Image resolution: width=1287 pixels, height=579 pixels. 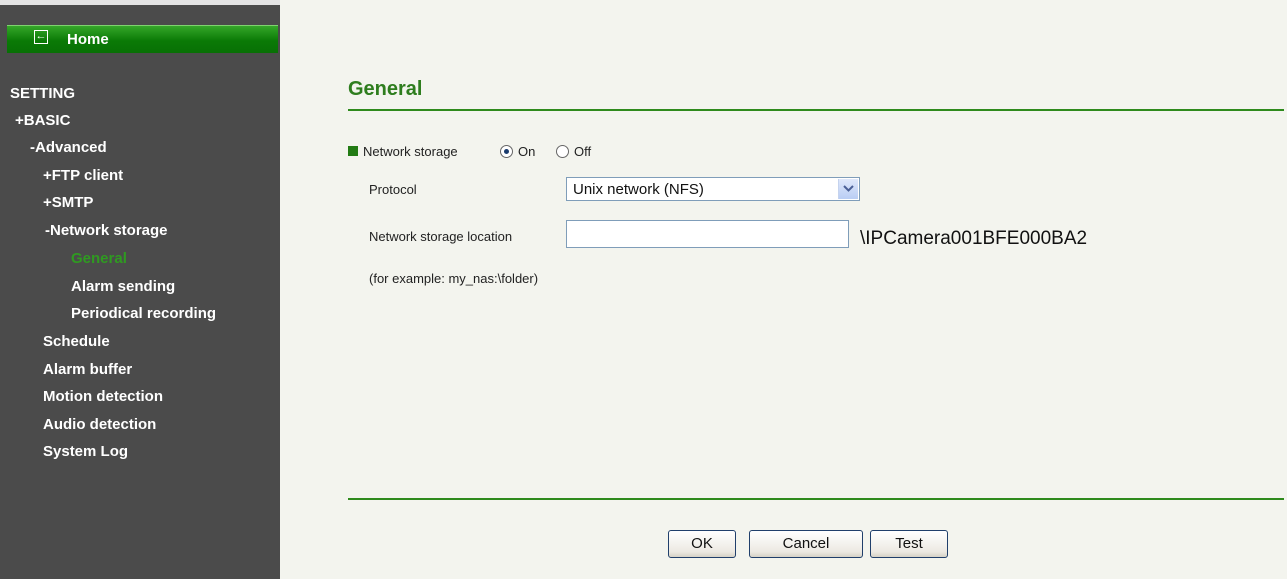 What do you see at coordinates (43, 93) in the screenshot?
I see `setting-heading: SETTING` at bounding box center [43, 93].